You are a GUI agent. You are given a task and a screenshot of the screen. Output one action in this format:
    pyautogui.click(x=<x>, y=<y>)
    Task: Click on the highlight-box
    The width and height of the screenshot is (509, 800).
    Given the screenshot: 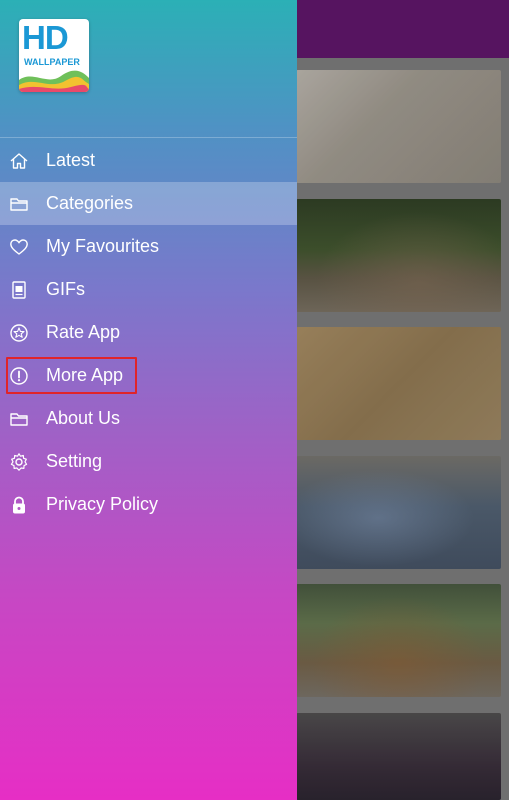 What is the action you would take?
    pyautogui.click(x=71, y=375)
    